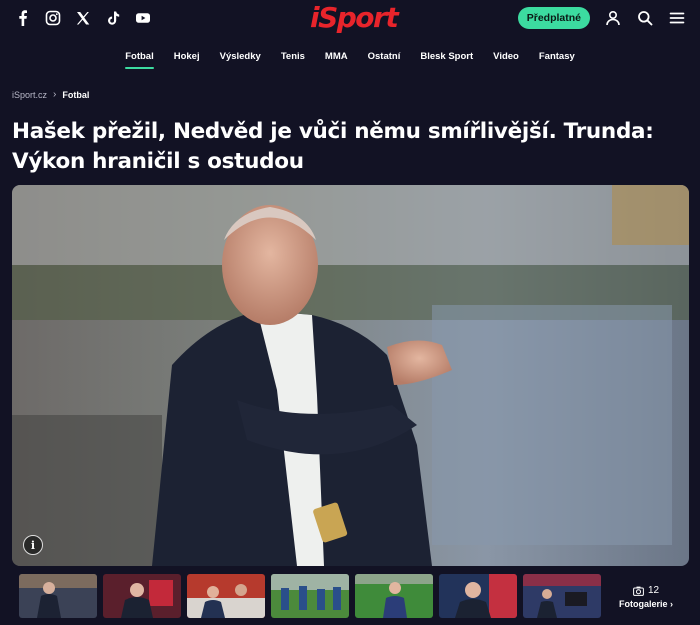 The width and height of the screenshot is (700, 625). What do you see at coordinates (646, 597) in the screenshot?
I see `gallery-link: 12 Fotogalerie ›` at bounding box center [646, 597].